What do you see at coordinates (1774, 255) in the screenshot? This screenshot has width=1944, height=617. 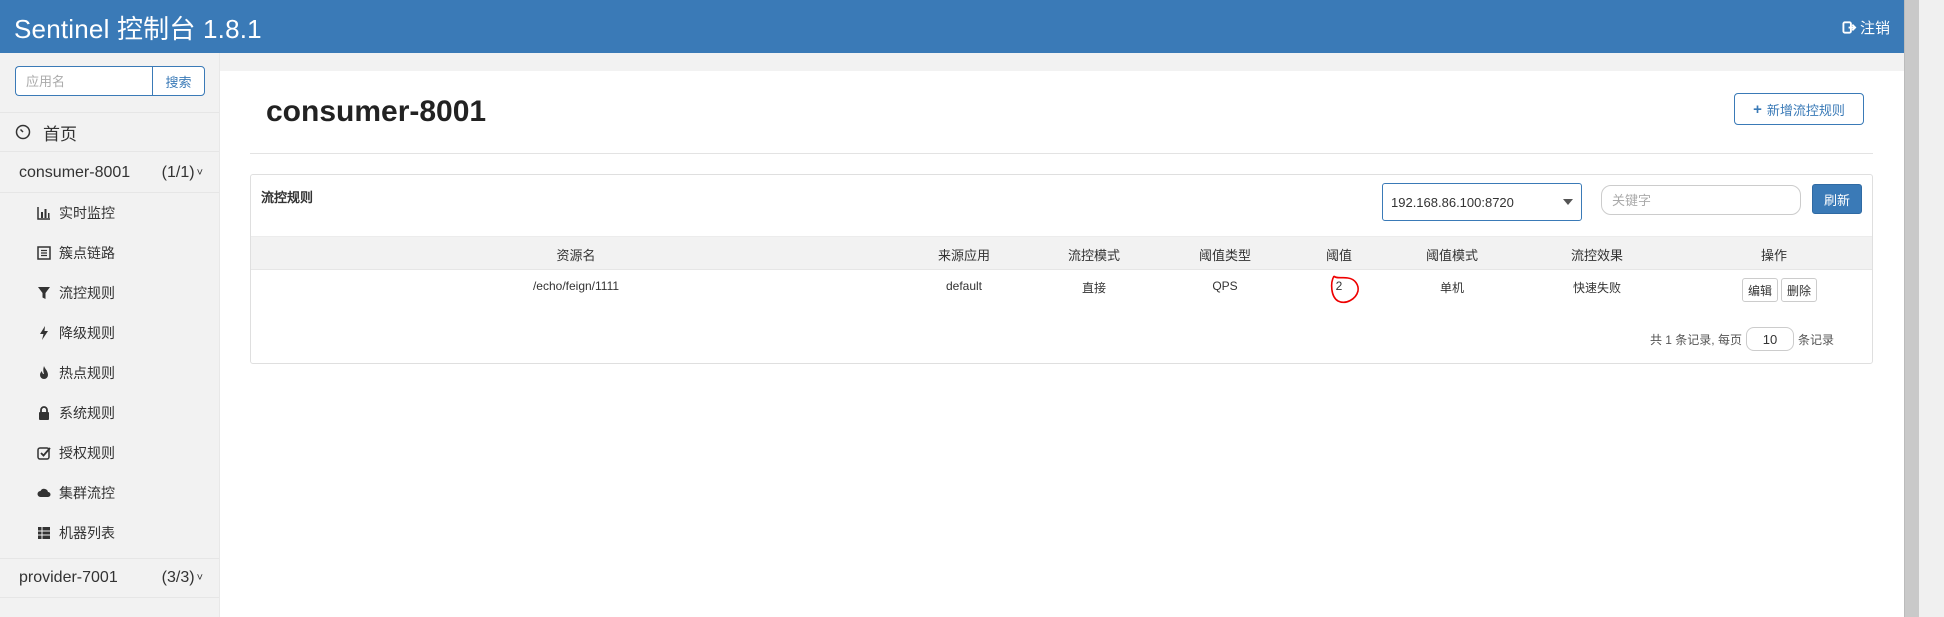 I see `column-header: 操作` at bounding box center [1774, 255].